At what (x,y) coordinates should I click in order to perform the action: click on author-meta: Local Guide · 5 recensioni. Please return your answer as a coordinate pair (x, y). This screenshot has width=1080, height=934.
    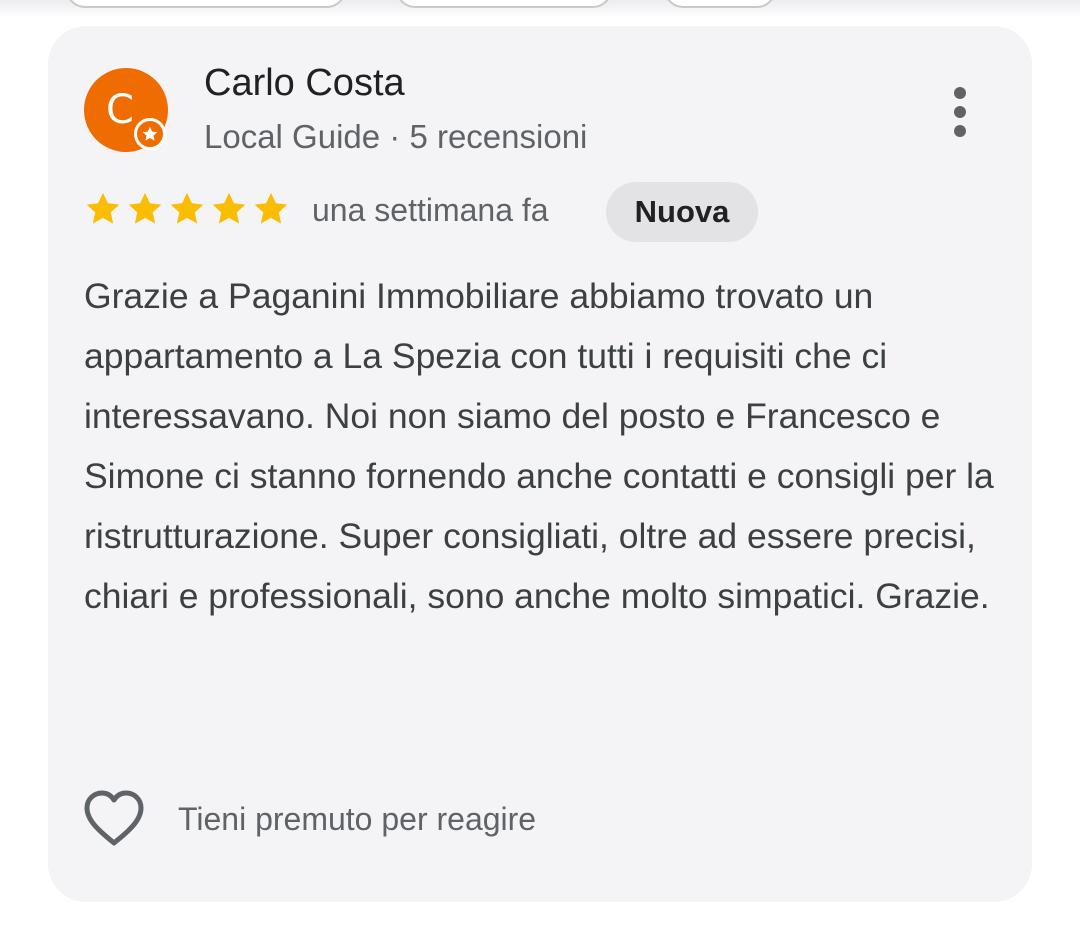
    Looking at the image, I should click on (396, 136).